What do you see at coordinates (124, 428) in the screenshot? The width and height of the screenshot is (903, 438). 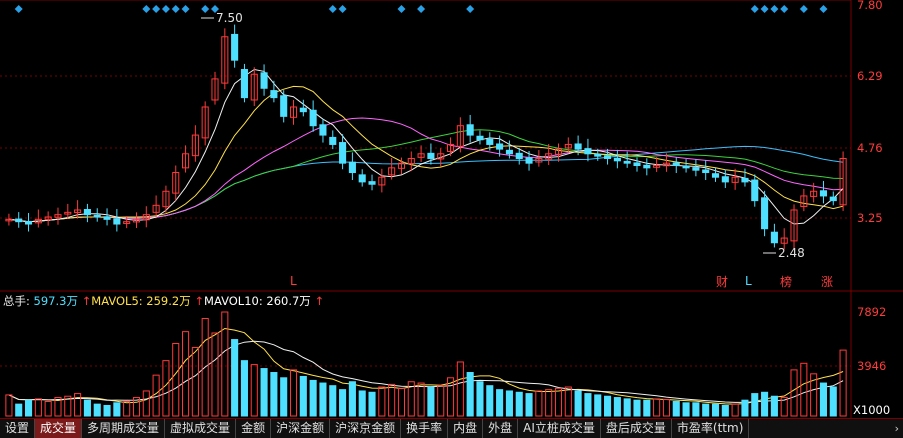 I see `tab-multi-period-volume: 多周期成交量` at bounding box center [124, 428].